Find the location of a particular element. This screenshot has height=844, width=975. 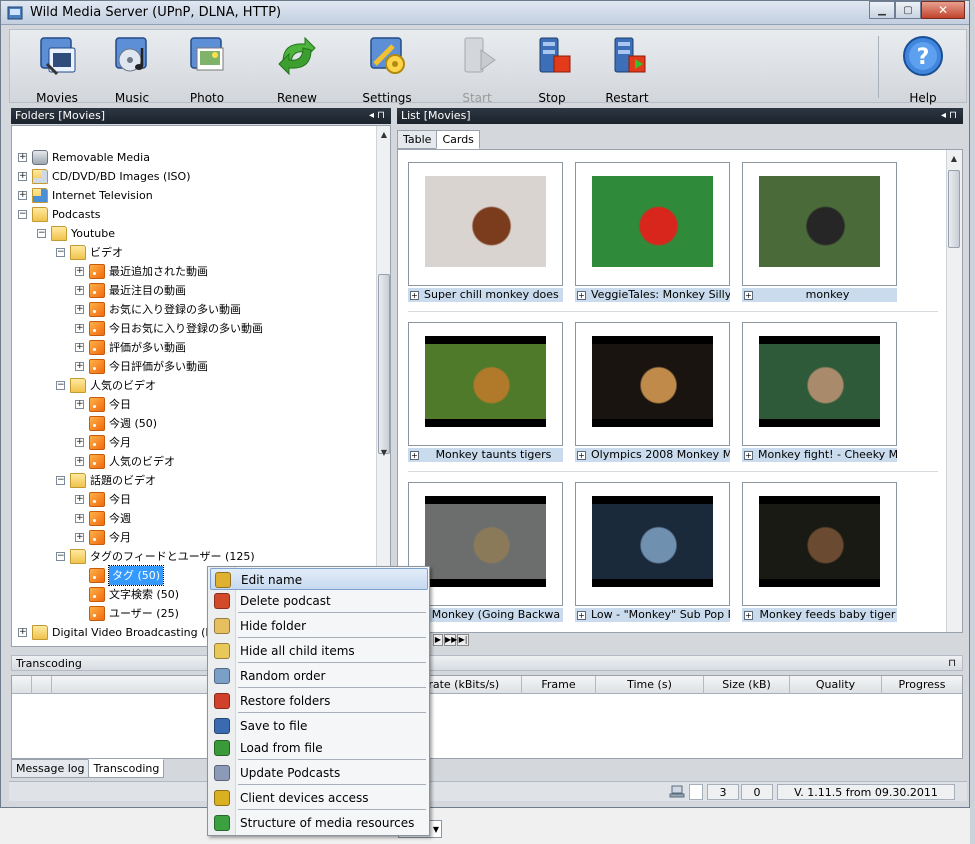

menu-item-hide-folder: Hide folder is located at coordinates (319, 626).